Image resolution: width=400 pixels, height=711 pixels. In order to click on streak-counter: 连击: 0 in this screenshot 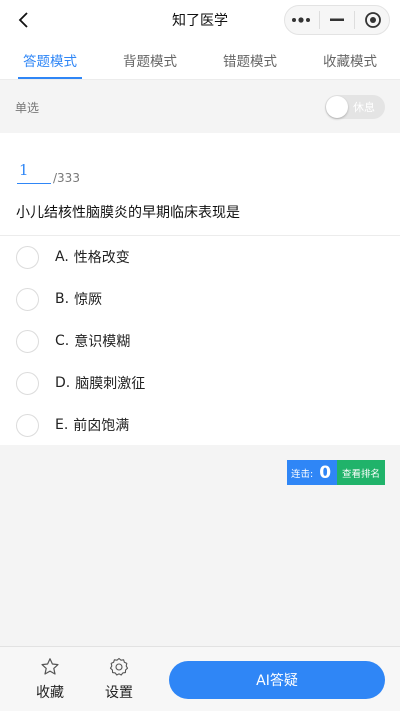, I will do `click(312, 472)`.